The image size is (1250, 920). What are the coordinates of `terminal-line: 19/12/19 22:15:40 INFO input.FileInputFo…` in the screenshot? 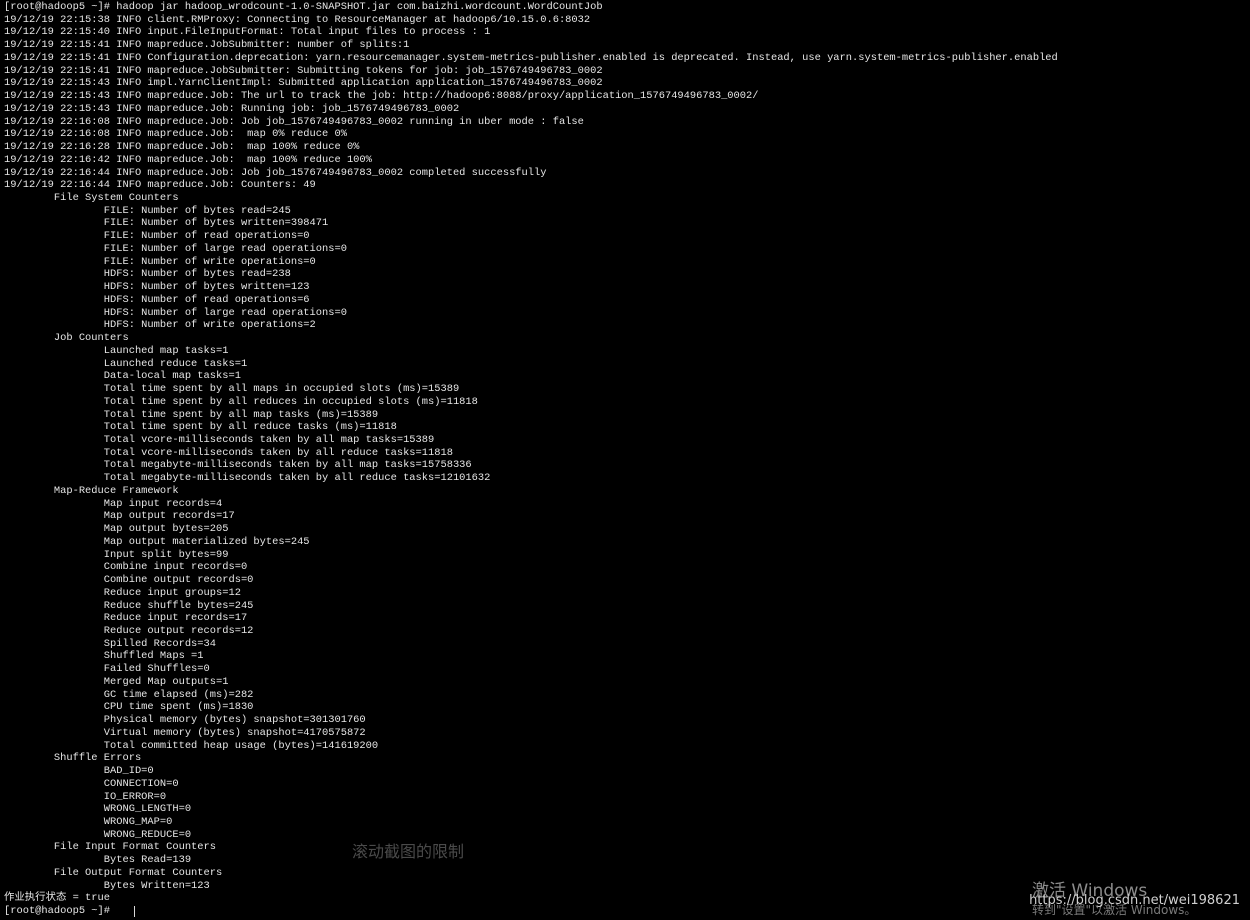 It's located at (247, 32).